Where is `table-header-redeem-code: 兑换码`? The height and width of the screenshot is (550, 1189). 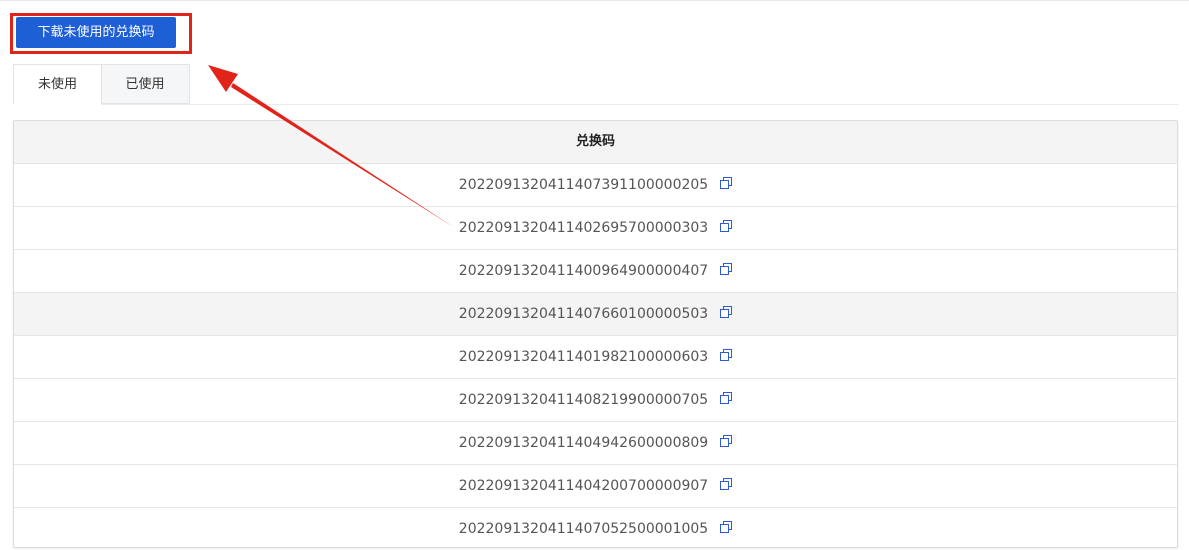 table-header-redeem-code: 兑换码 is located at coordinates (595, 142).